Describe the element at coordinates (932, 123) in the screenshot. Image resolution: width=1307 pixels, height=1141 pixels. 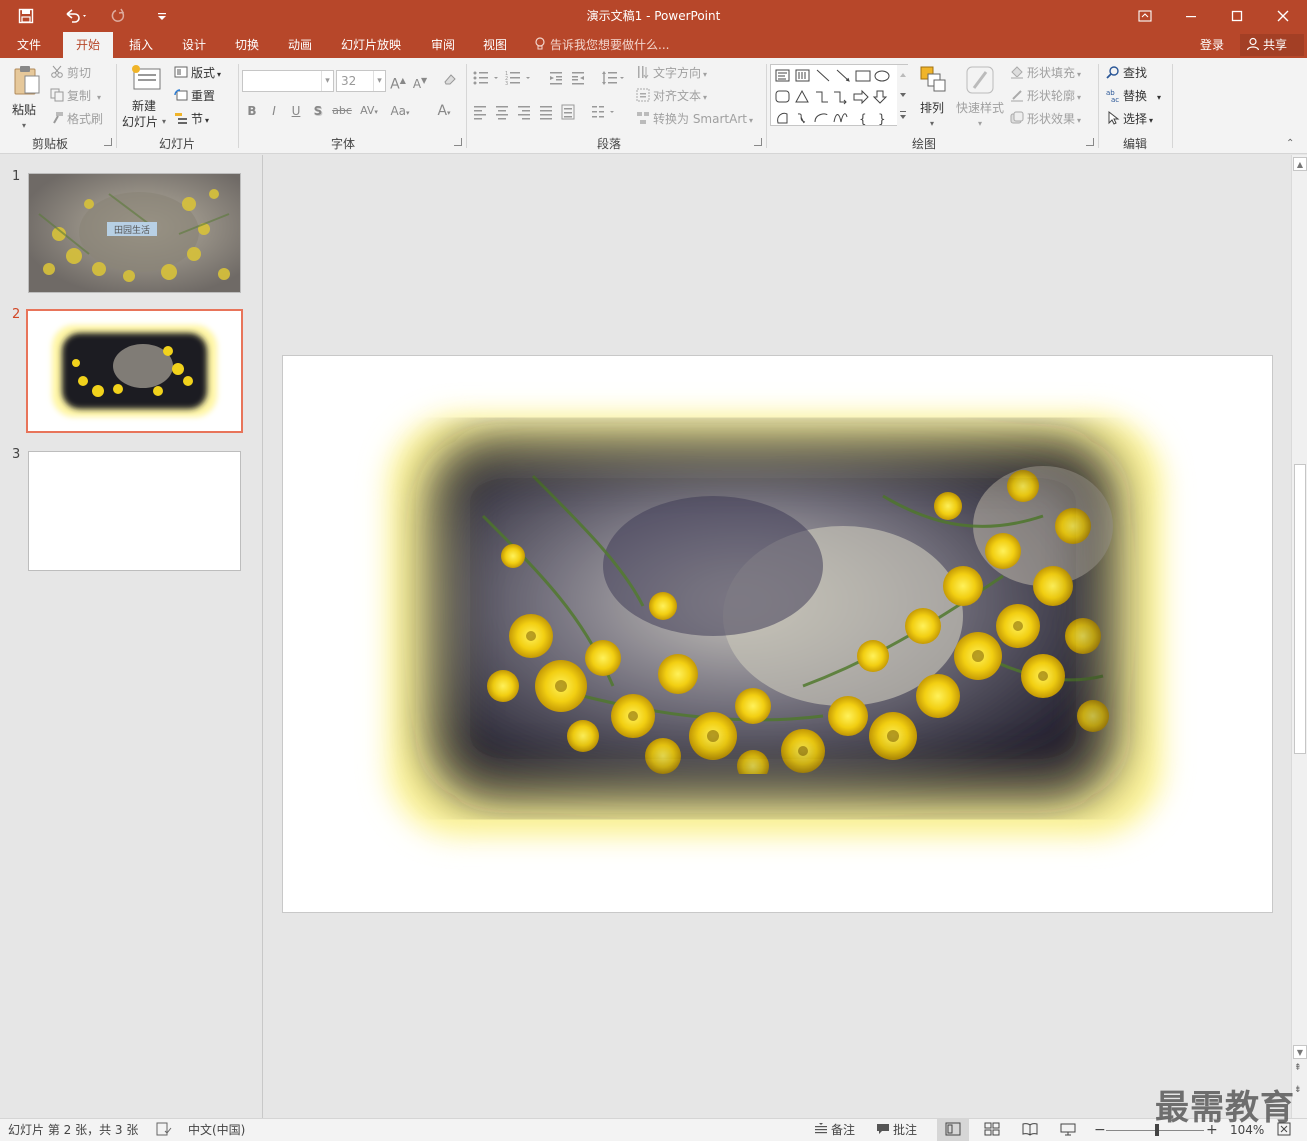
I see `arrange-dropdown-icon: ▾` at that location.